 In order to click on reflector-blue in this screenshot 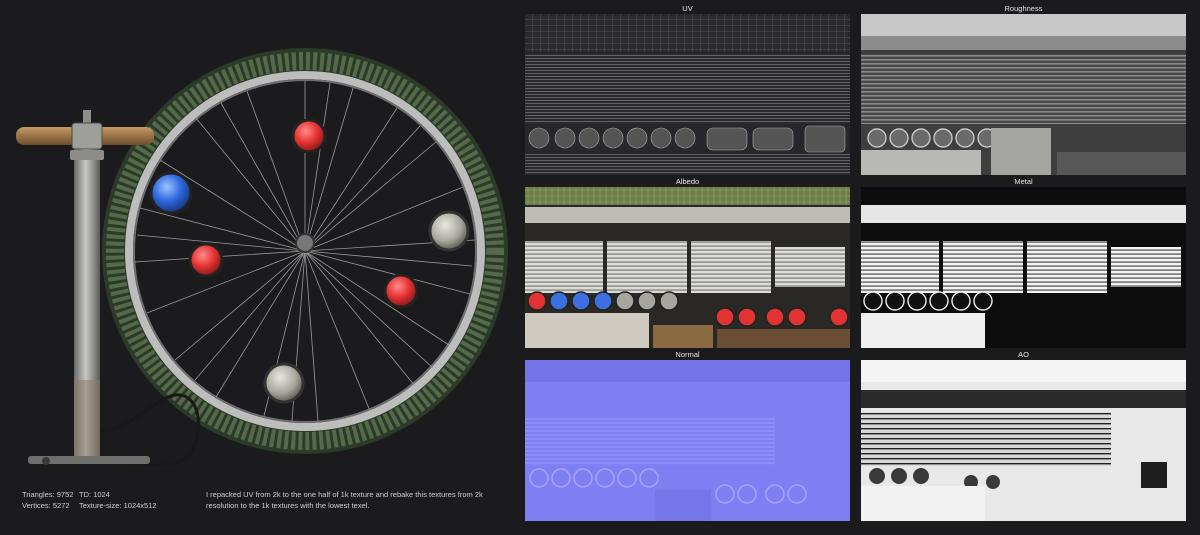, I will do `click(171, 193)`.